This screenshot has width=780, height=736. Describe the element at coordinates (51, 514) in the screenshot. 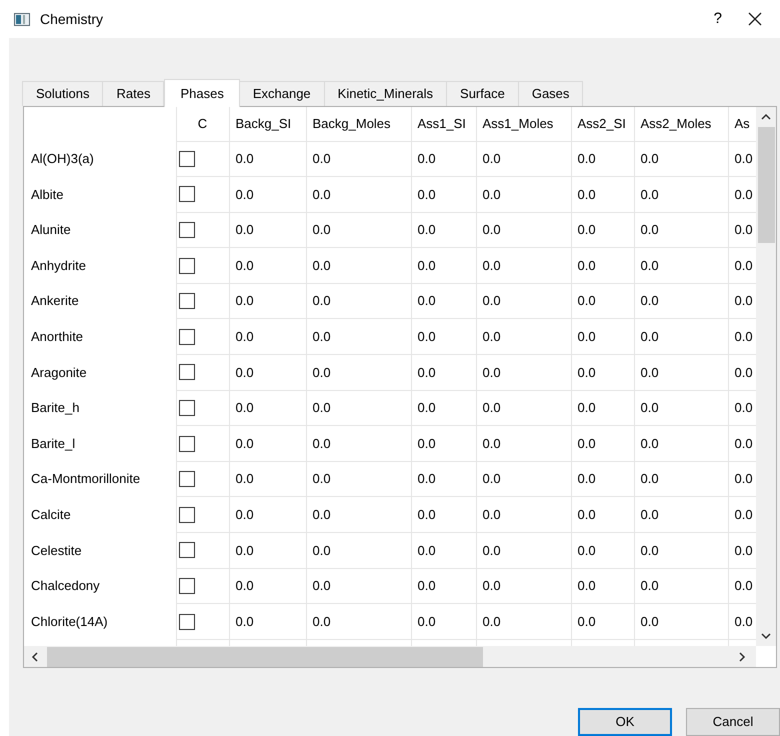

I see `row-header: Calcite` at that location.